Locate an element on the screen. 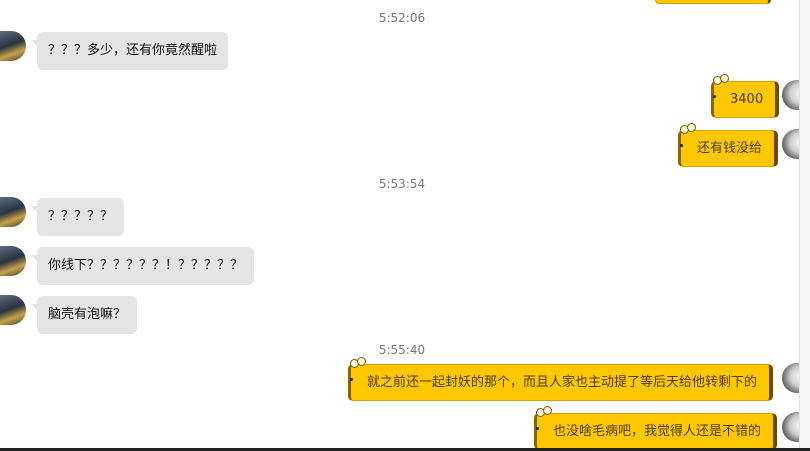  outgoing-message-bubble: 也没啥毛病吧，我觉得人还是不错的 is located at coordinates (656, 428).